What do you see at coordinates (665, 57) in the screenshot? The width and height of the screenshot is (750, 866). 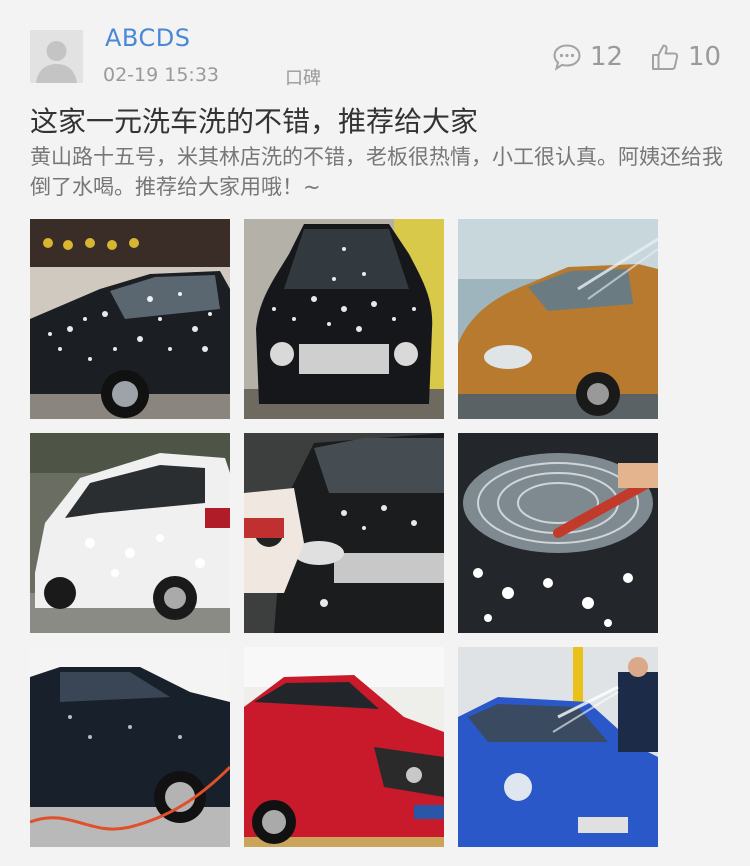 I see `thumbs-up-icon` at bounding box center [665, 57].